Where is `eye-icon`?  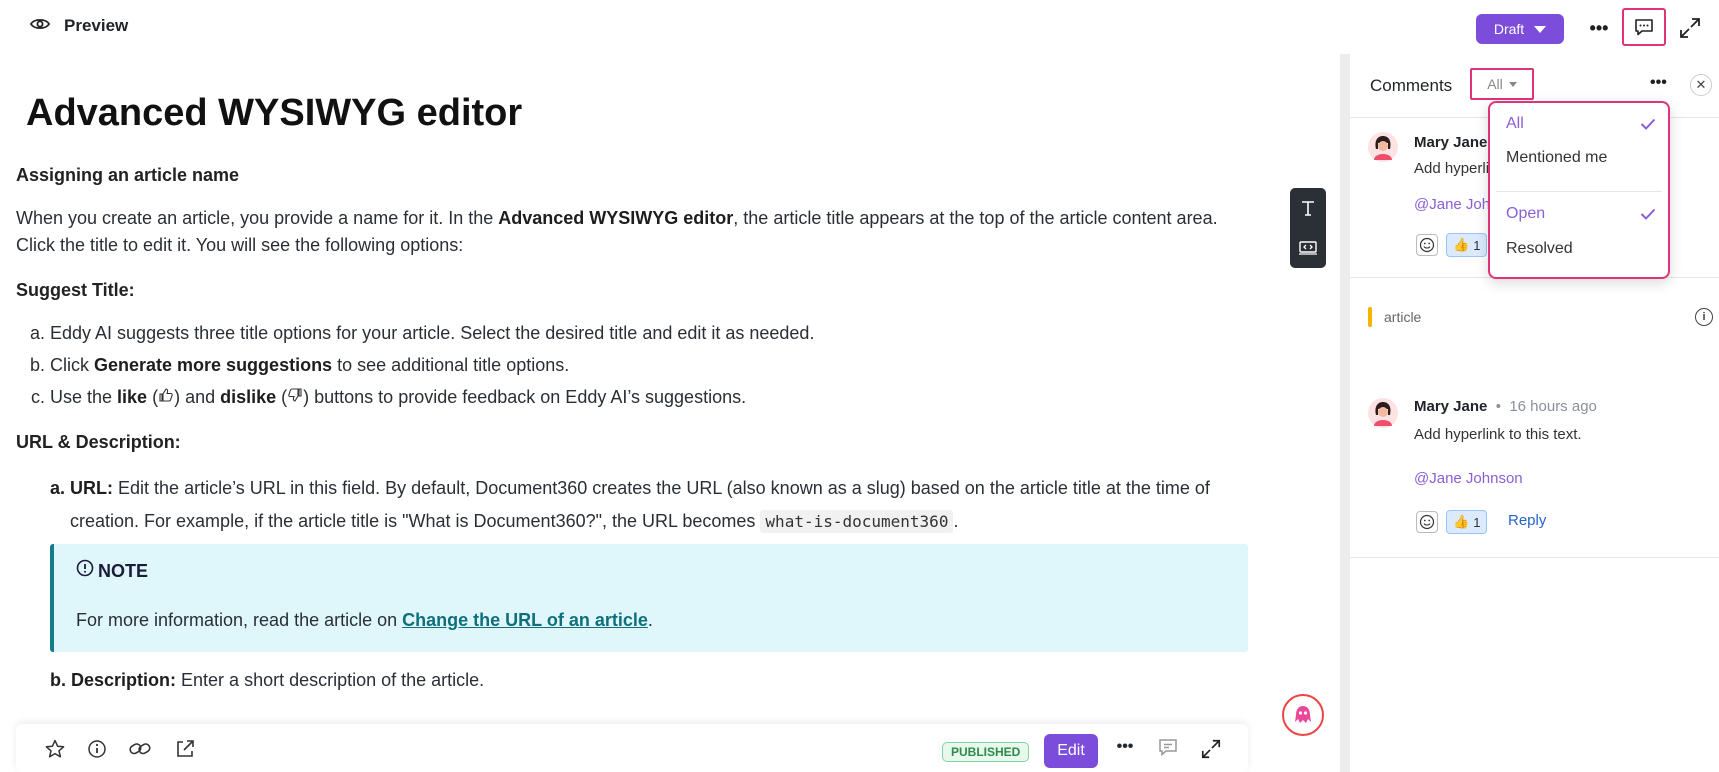
eye-icon is located at coordinates (40, 26).